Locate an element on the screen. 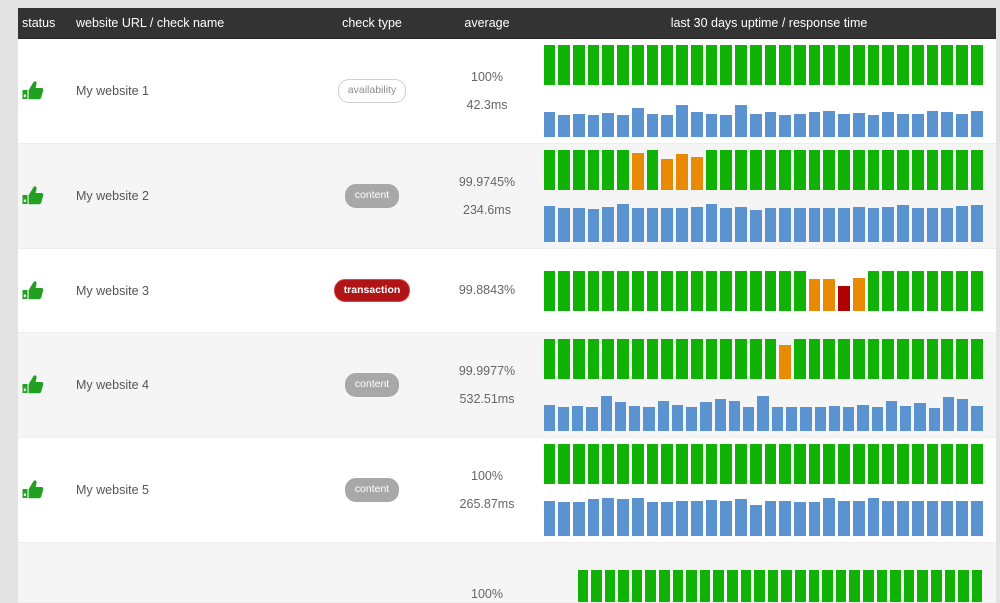 This screenshot has height=603, width=1000. website-name-label: My website 4 is located at coordinates (112, 385).